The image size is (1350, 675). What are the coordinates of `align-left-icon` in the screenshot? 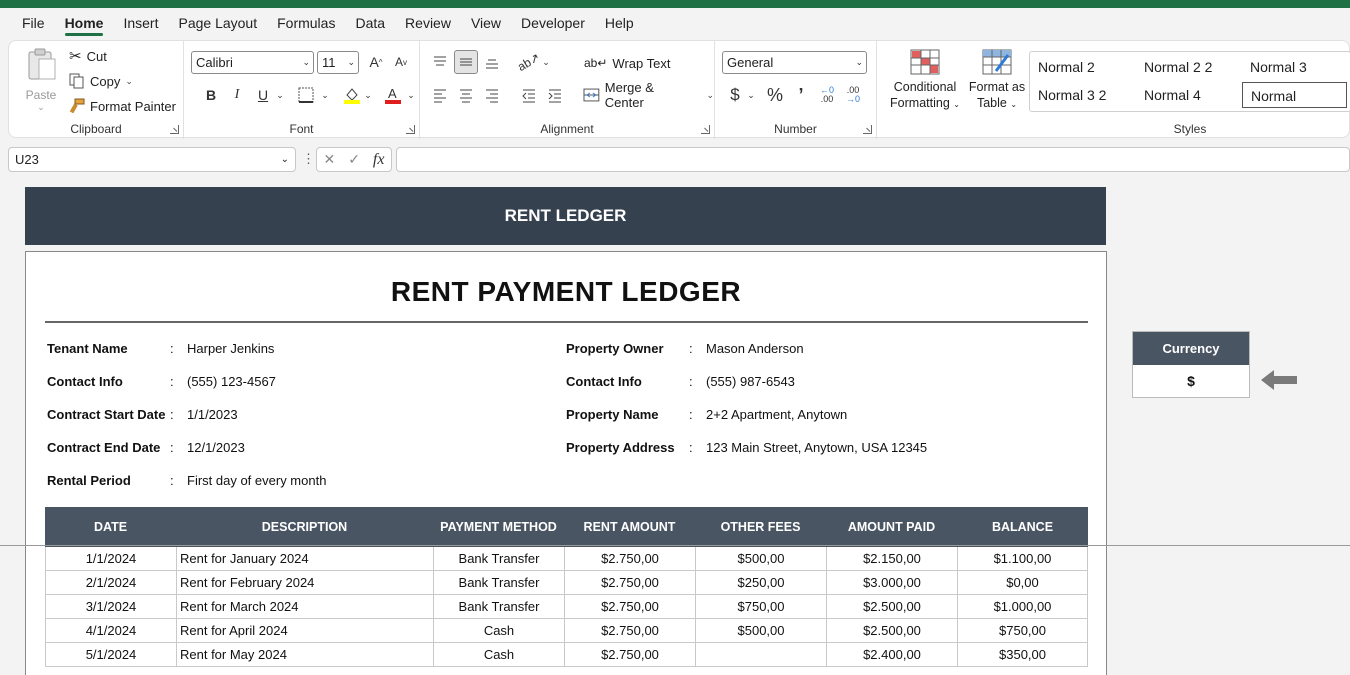 It's located at (440, 95).